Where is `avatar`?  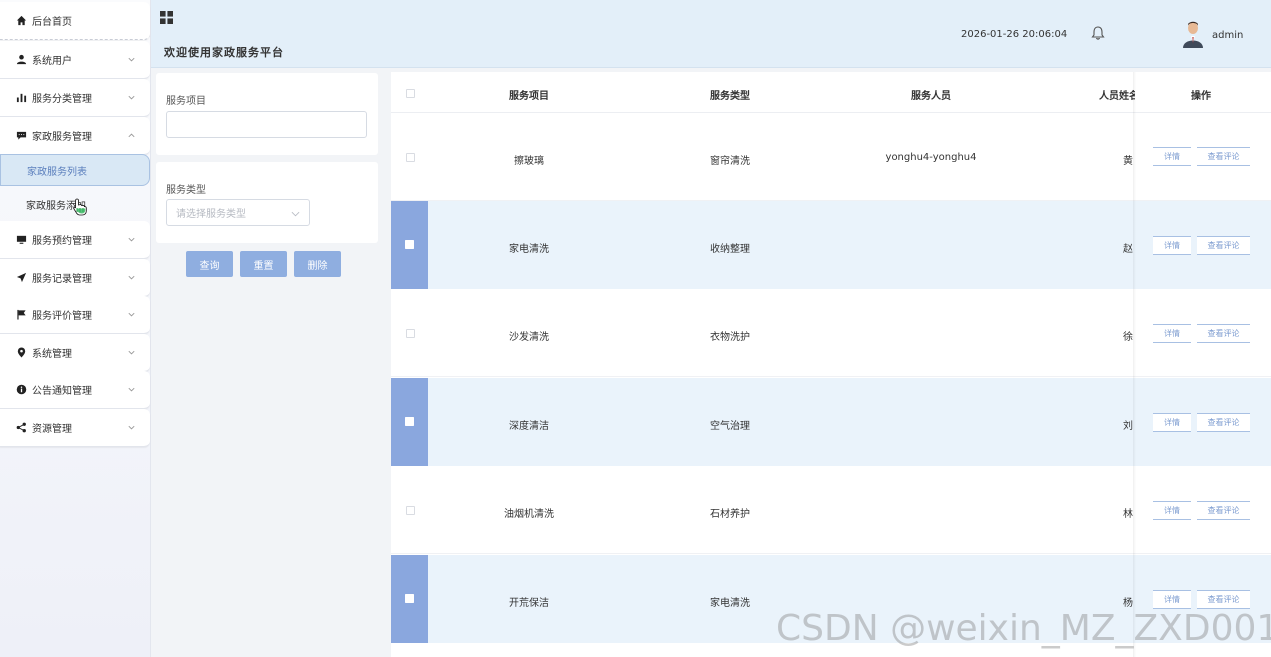 avatar is located at coordinates (1193, 34).